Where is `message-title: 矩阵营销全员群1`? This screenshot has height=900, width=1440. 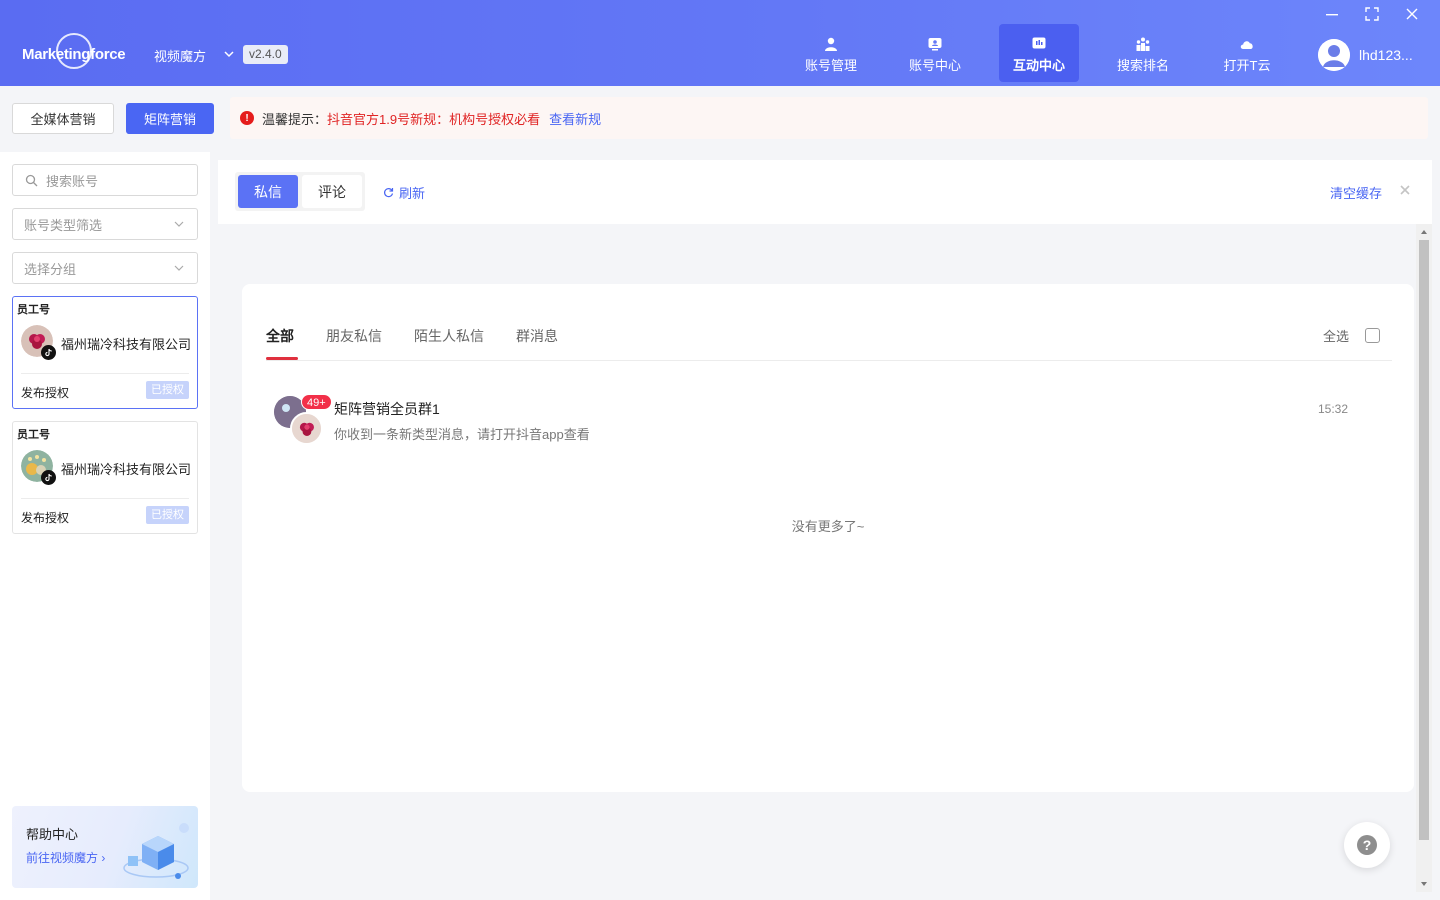
message-title: 矩阵营销全员群1 is located at coordinates (387, 409).